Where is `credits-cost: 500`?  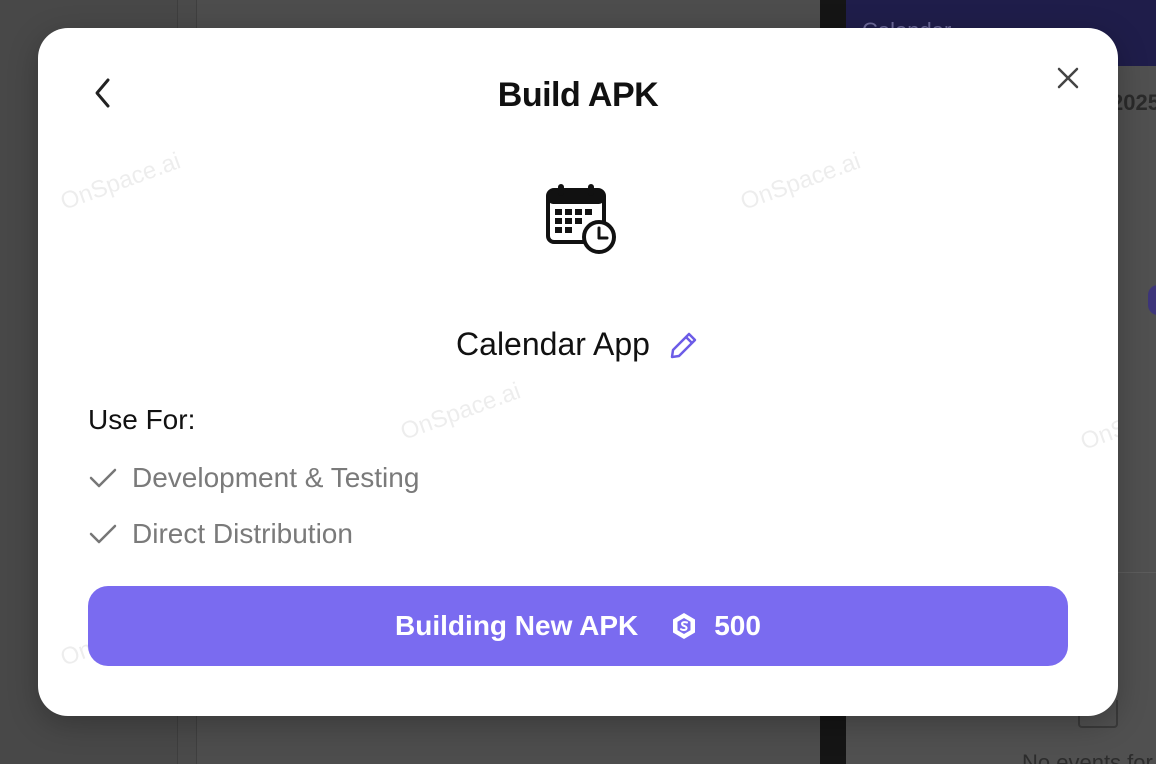 credits-cost: 500 is located at coordinates (737, 625).